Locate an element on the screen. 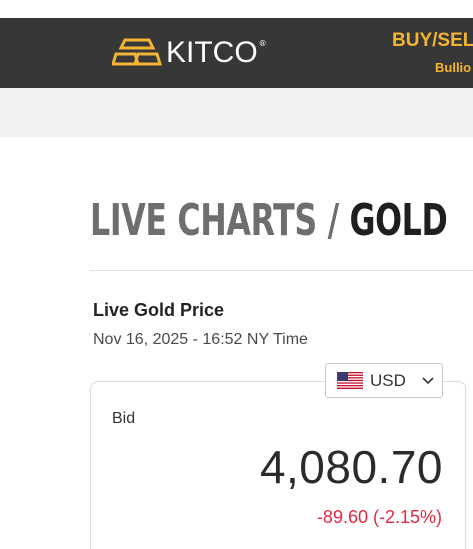 The width and height of the screenshot is (473, 549). top-header: KITCO ® BUY/SEL Bullio is located at coordinates (236, 53).